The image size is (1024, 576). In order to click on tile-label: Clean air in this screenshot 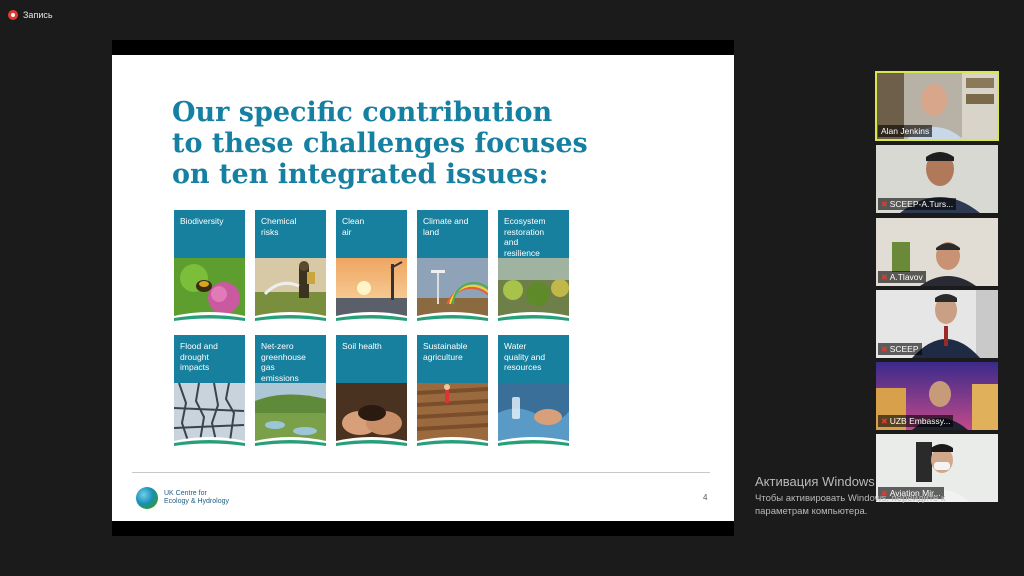, I will do `click(371, 234)`.